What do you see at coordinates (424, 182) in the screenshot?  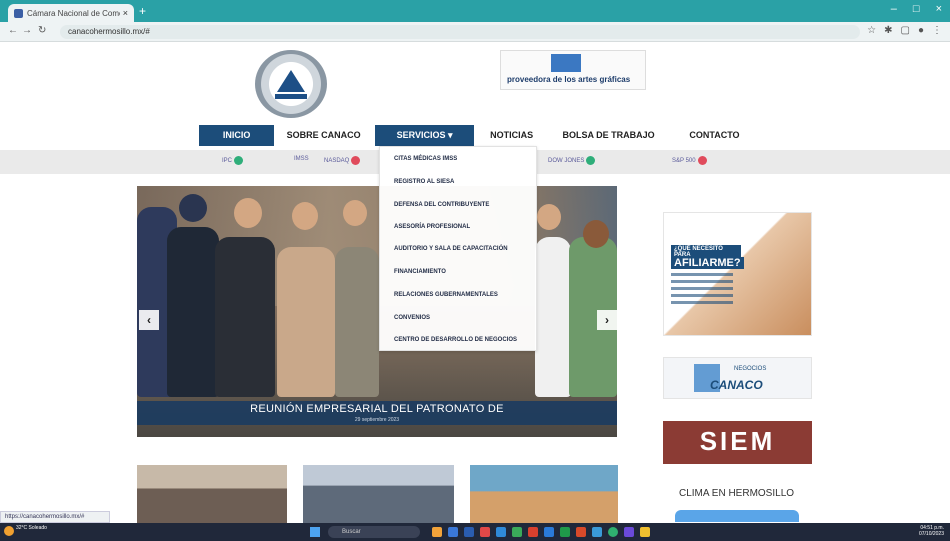 I see `menu-item-registro-siesa: REGISTRO AL SIESA` at bounding box center [424, 182].